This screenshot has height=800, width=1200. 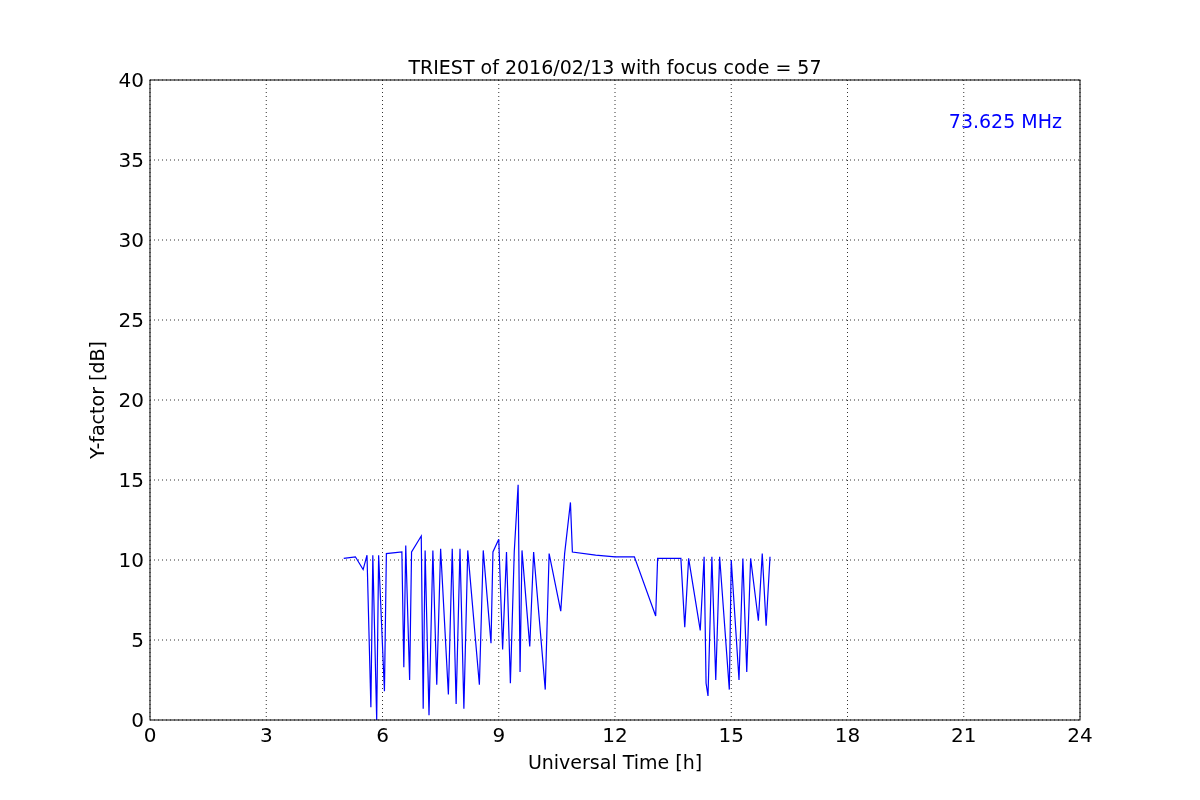 What do you see at coordinates (131, 320) in the screenshot?
I see `y-tick-label: 25` at bounding box center [131, 320].